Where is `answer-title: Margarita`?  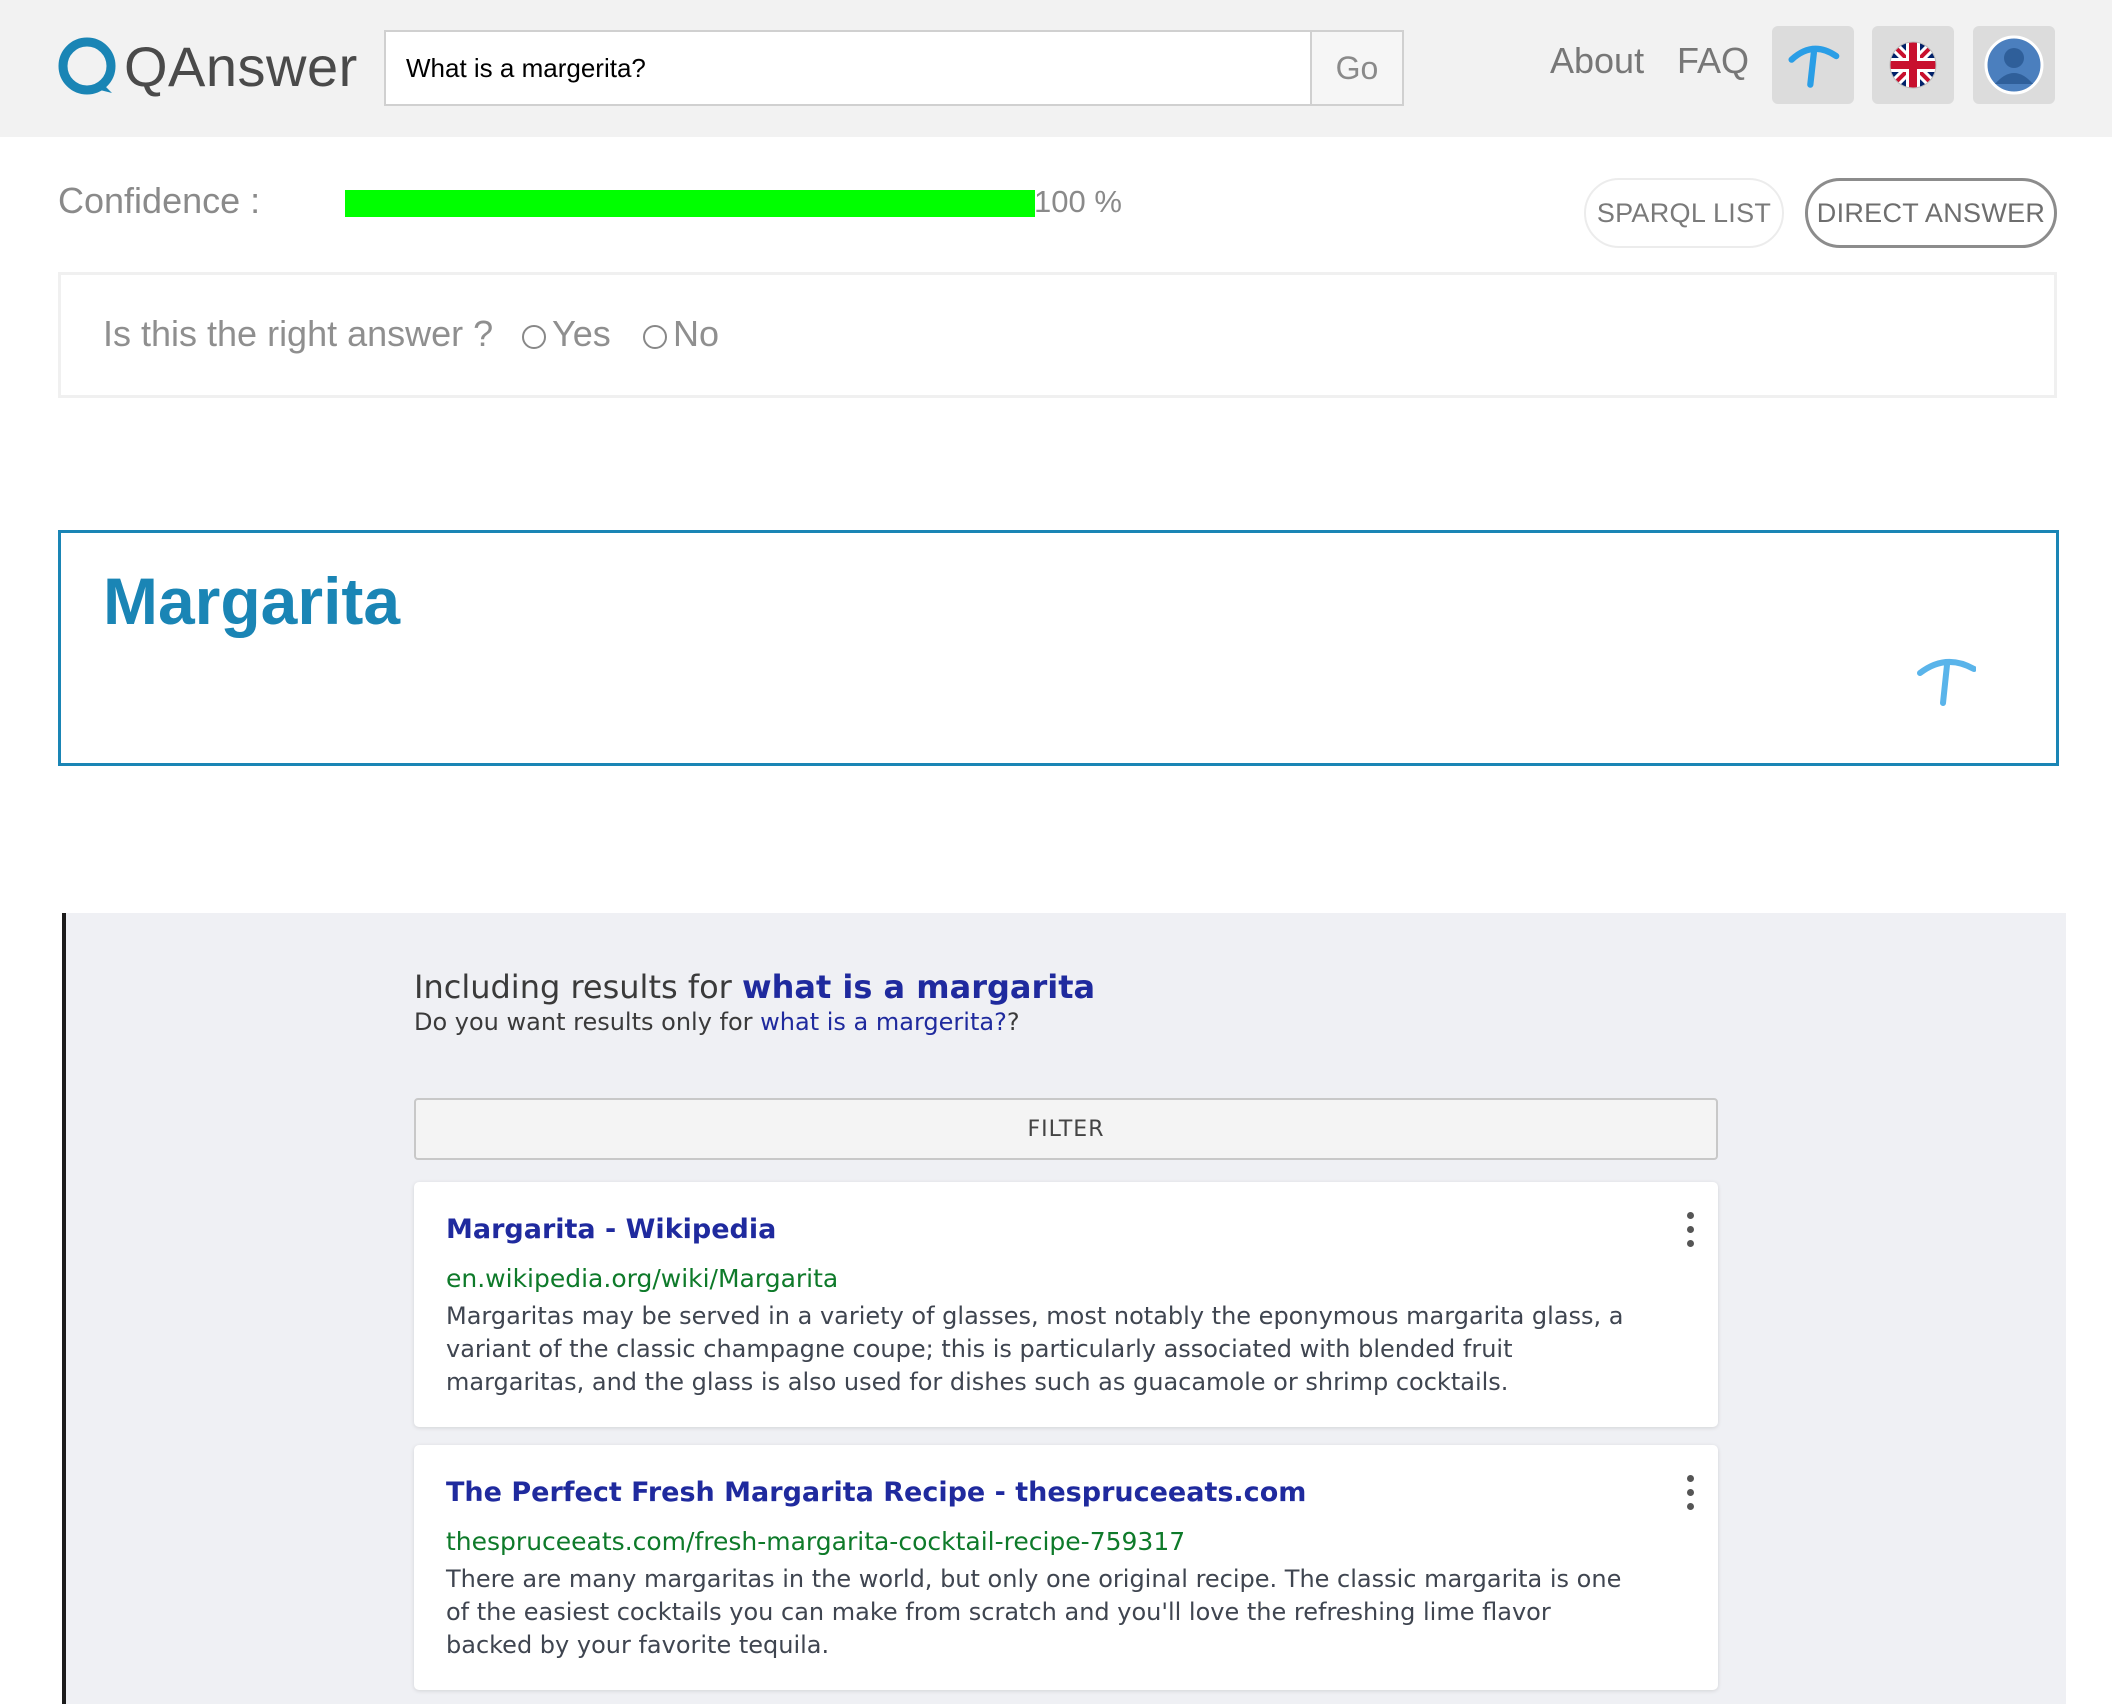
answer-title: Margarita is located at coordinates (251, 601).